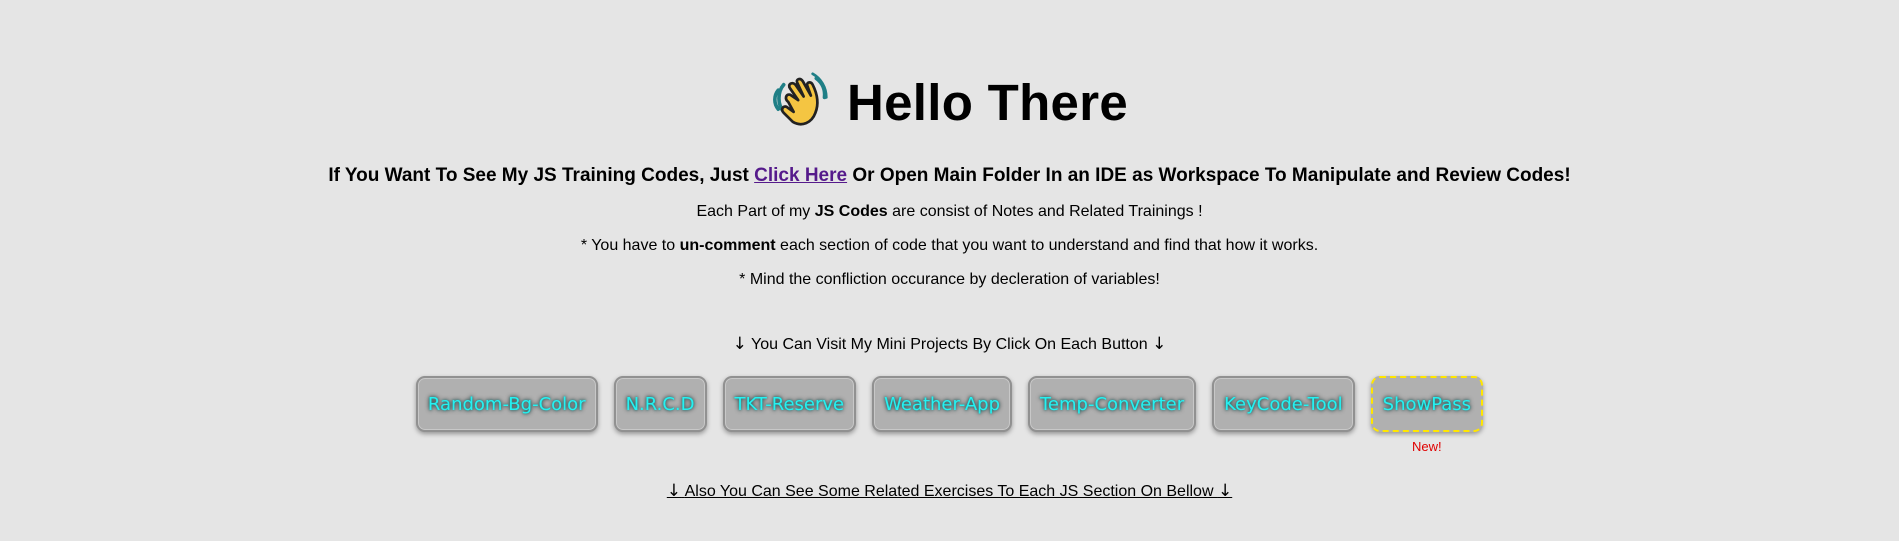  What do you see at coordinates (1427, 404) in the screenshot?
I see `project-button-showpass: ShowPass` at bounding box center [1427, 404].